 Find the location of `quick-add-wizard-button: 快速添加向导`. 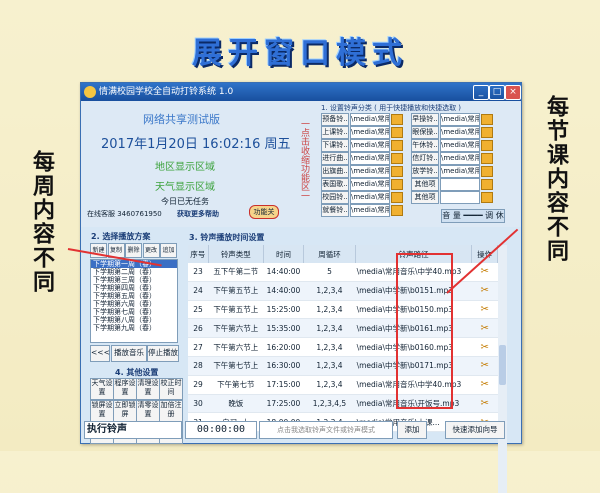

quick-add-wizard-button: 快速添加向导 is located at coordinates (475, 430).